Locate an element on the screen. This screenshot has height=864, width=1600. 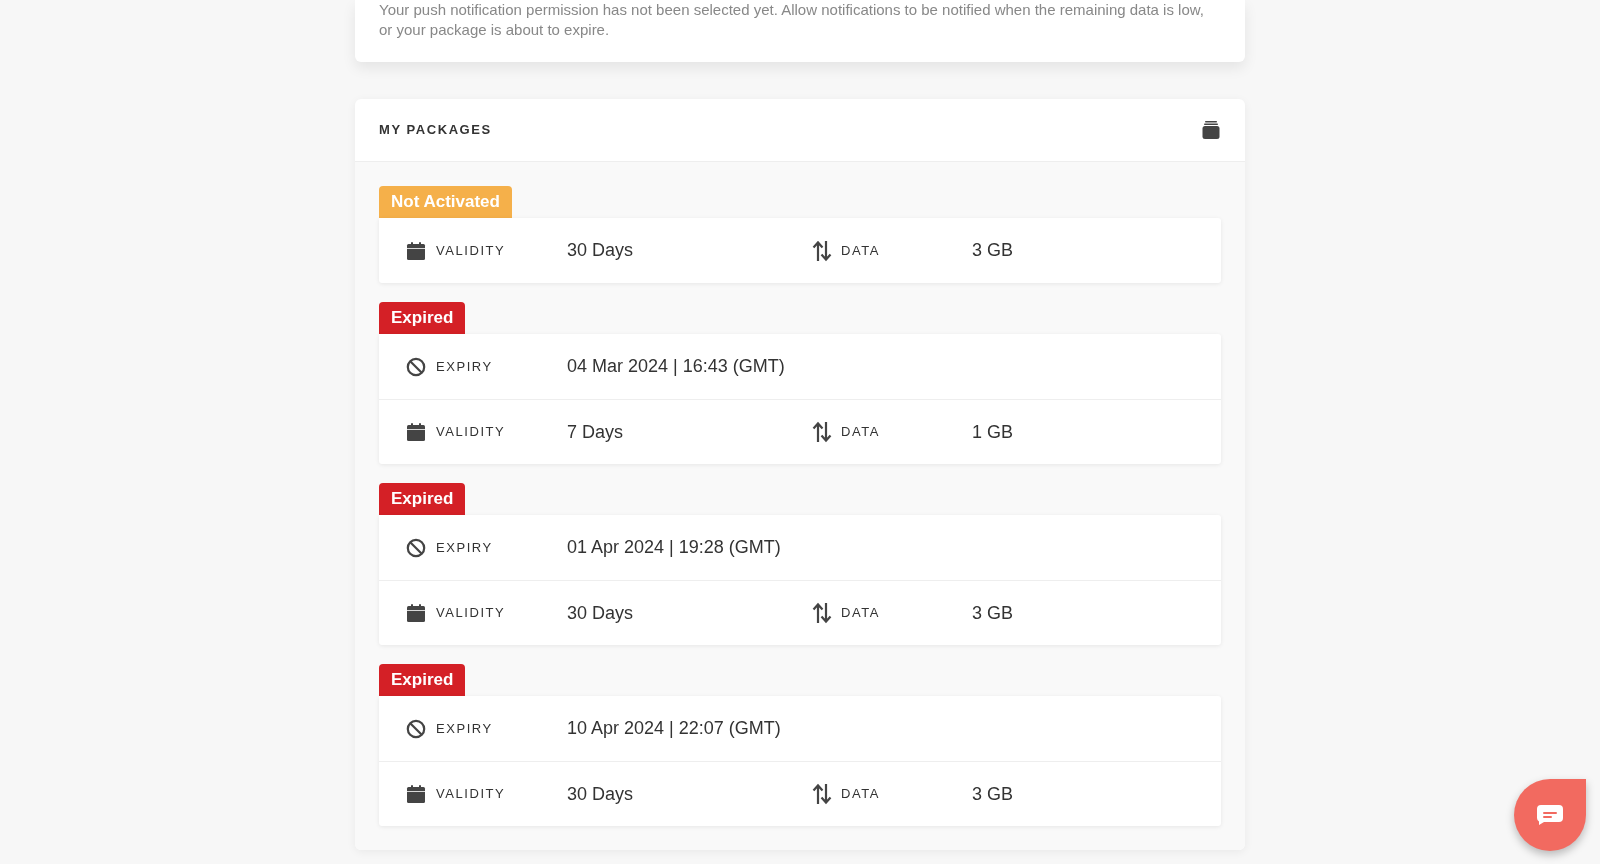
chat-icon is located at coordinates (1550, 815).